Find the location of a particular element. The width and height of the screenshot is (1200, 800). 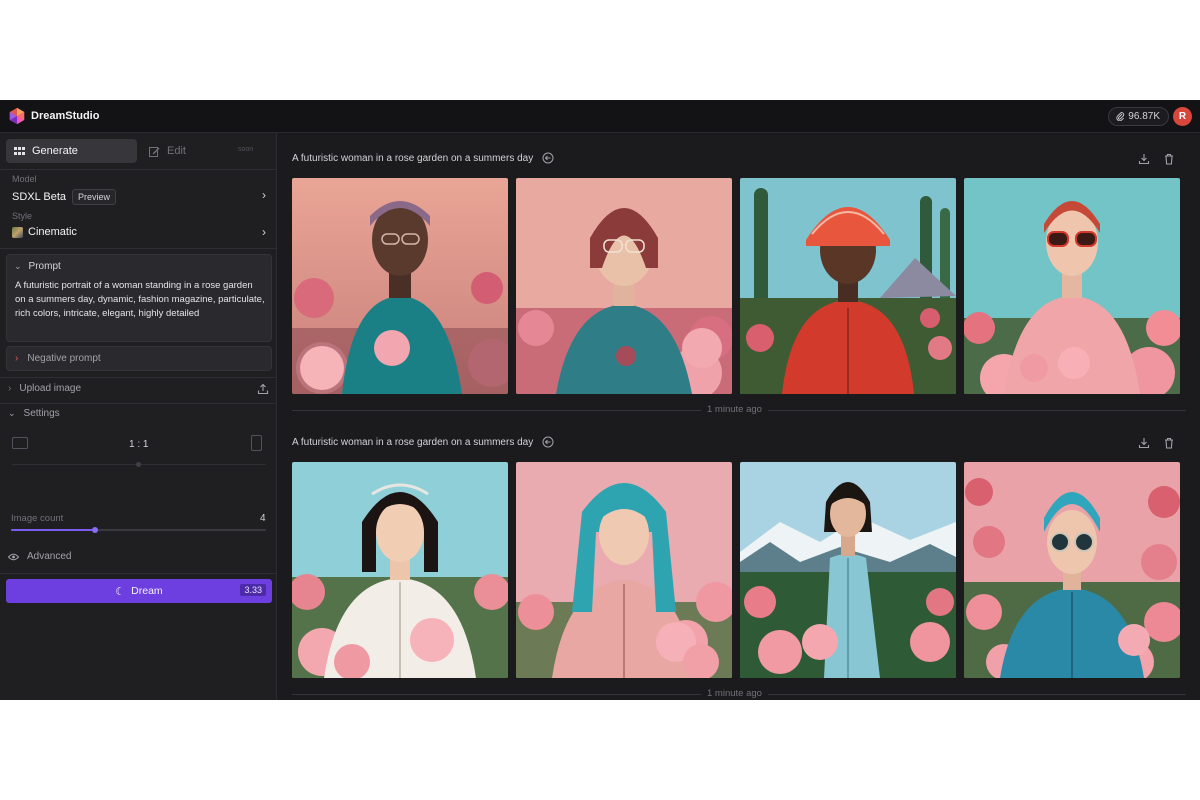

paperclip-icon is located at coordinates (1120, 116).